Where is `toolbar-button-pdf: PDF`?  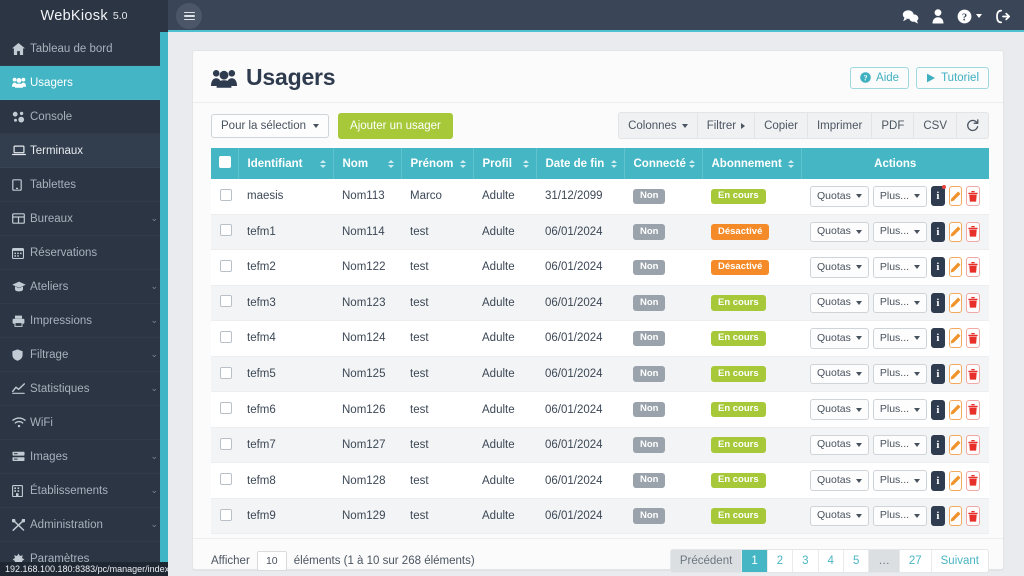
toolbar-button-pdf: PDF is located at coordinates (892, 125).